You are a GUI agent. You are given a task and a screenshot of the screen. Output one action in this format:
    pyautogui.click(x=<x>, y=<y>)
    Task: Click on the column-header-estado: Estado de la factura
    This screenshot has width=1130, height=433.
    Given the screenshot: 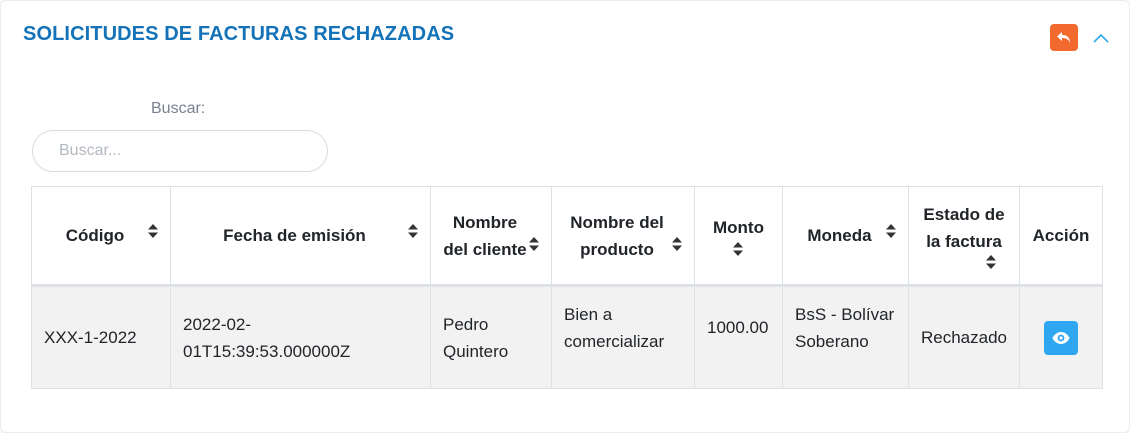 What is the action you would take?
    pyautogui.click(x=964, y=236)
    